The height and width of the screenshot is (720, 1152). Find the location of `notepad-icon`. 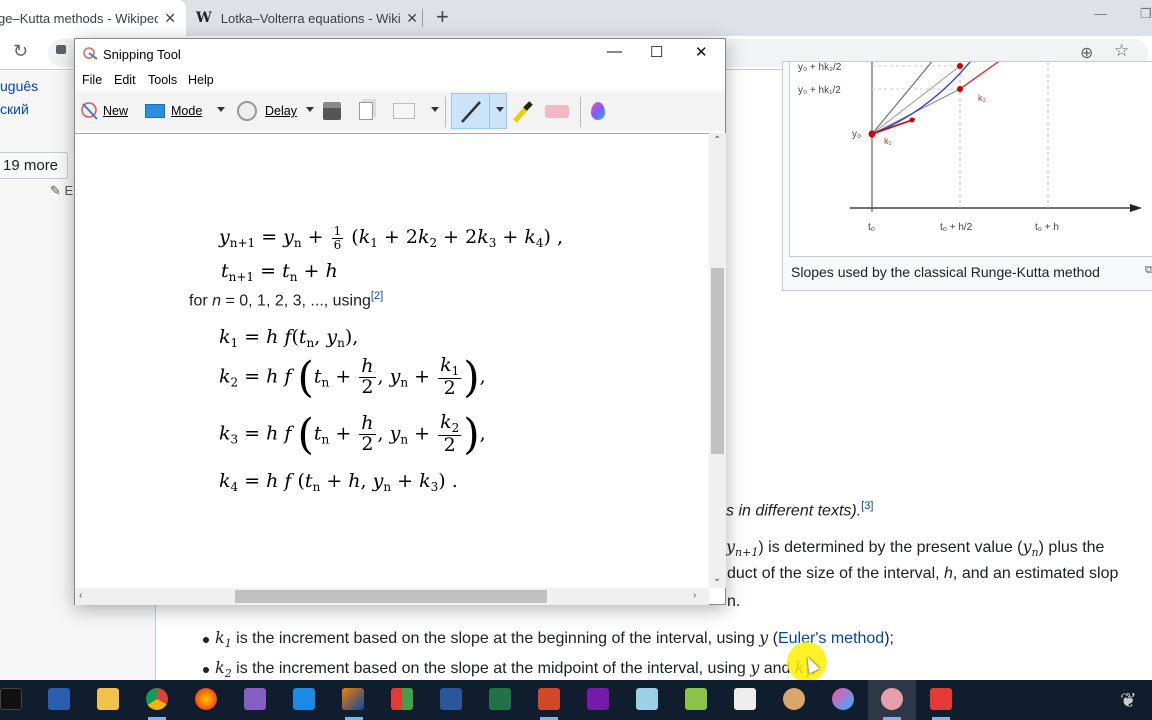

notepad-icon is located at coordinates (647, 699).